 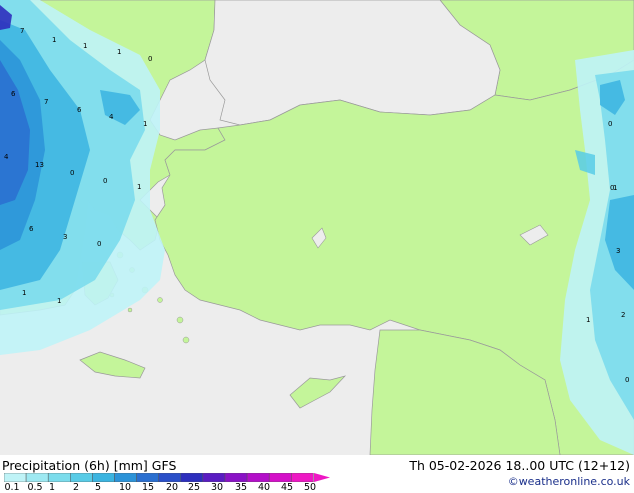 What do you see at coordinates (98, 487) in the screenshot?
I see `scale-label: 5` at bounding box center [98, 487].